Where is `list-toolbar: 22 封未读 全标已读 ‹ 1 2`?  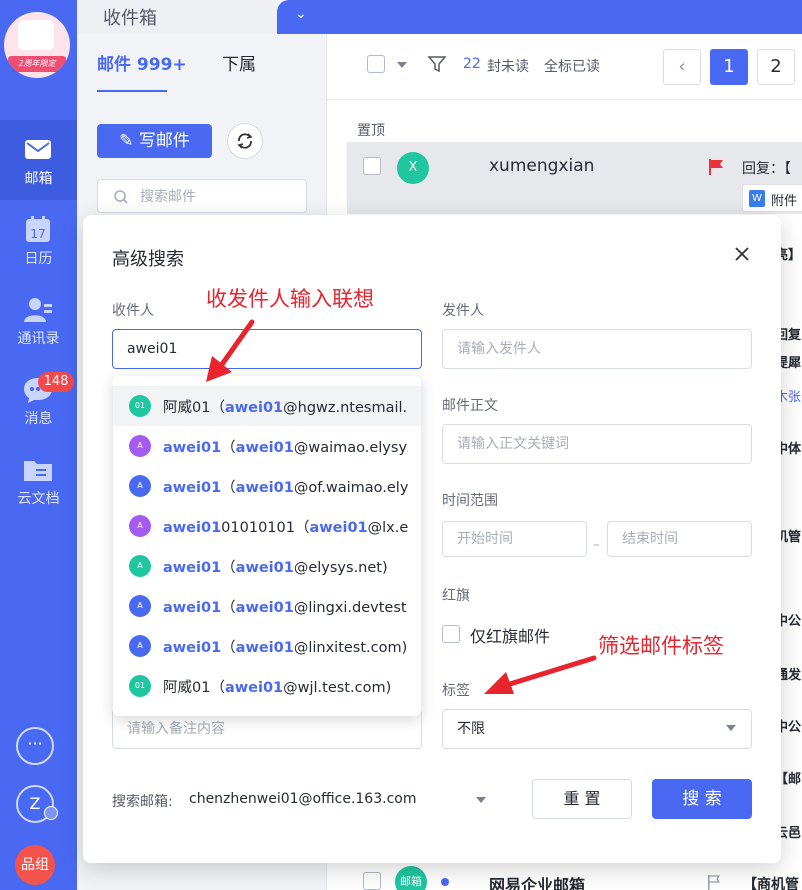
list-toolbar: 22 封未读 全标已读 ‹ 1 2 is located at coordinates (564, 67).